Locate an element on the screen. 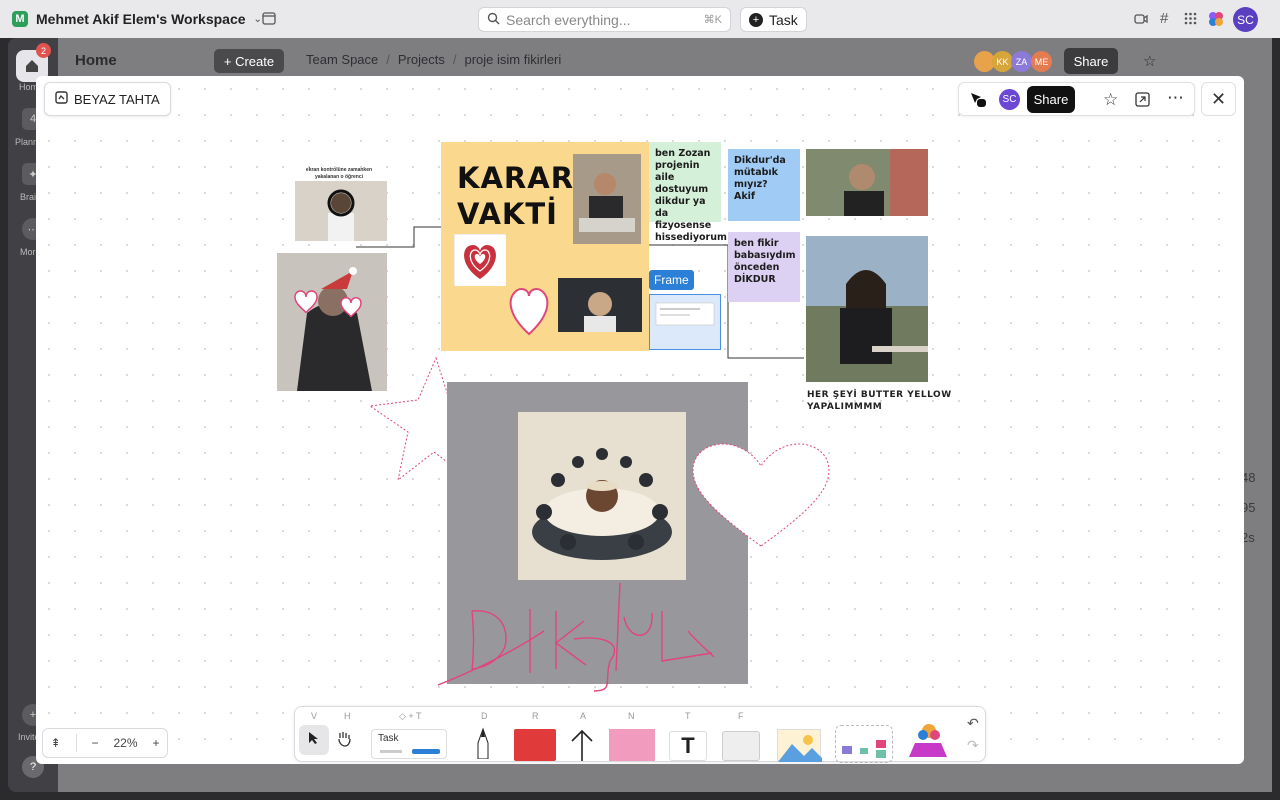 This screenshot has height=800, width=1280. sticky-dikdur-question: Dikdur'da mütabık mıyız? Akif is located at coordinates (764, 185).